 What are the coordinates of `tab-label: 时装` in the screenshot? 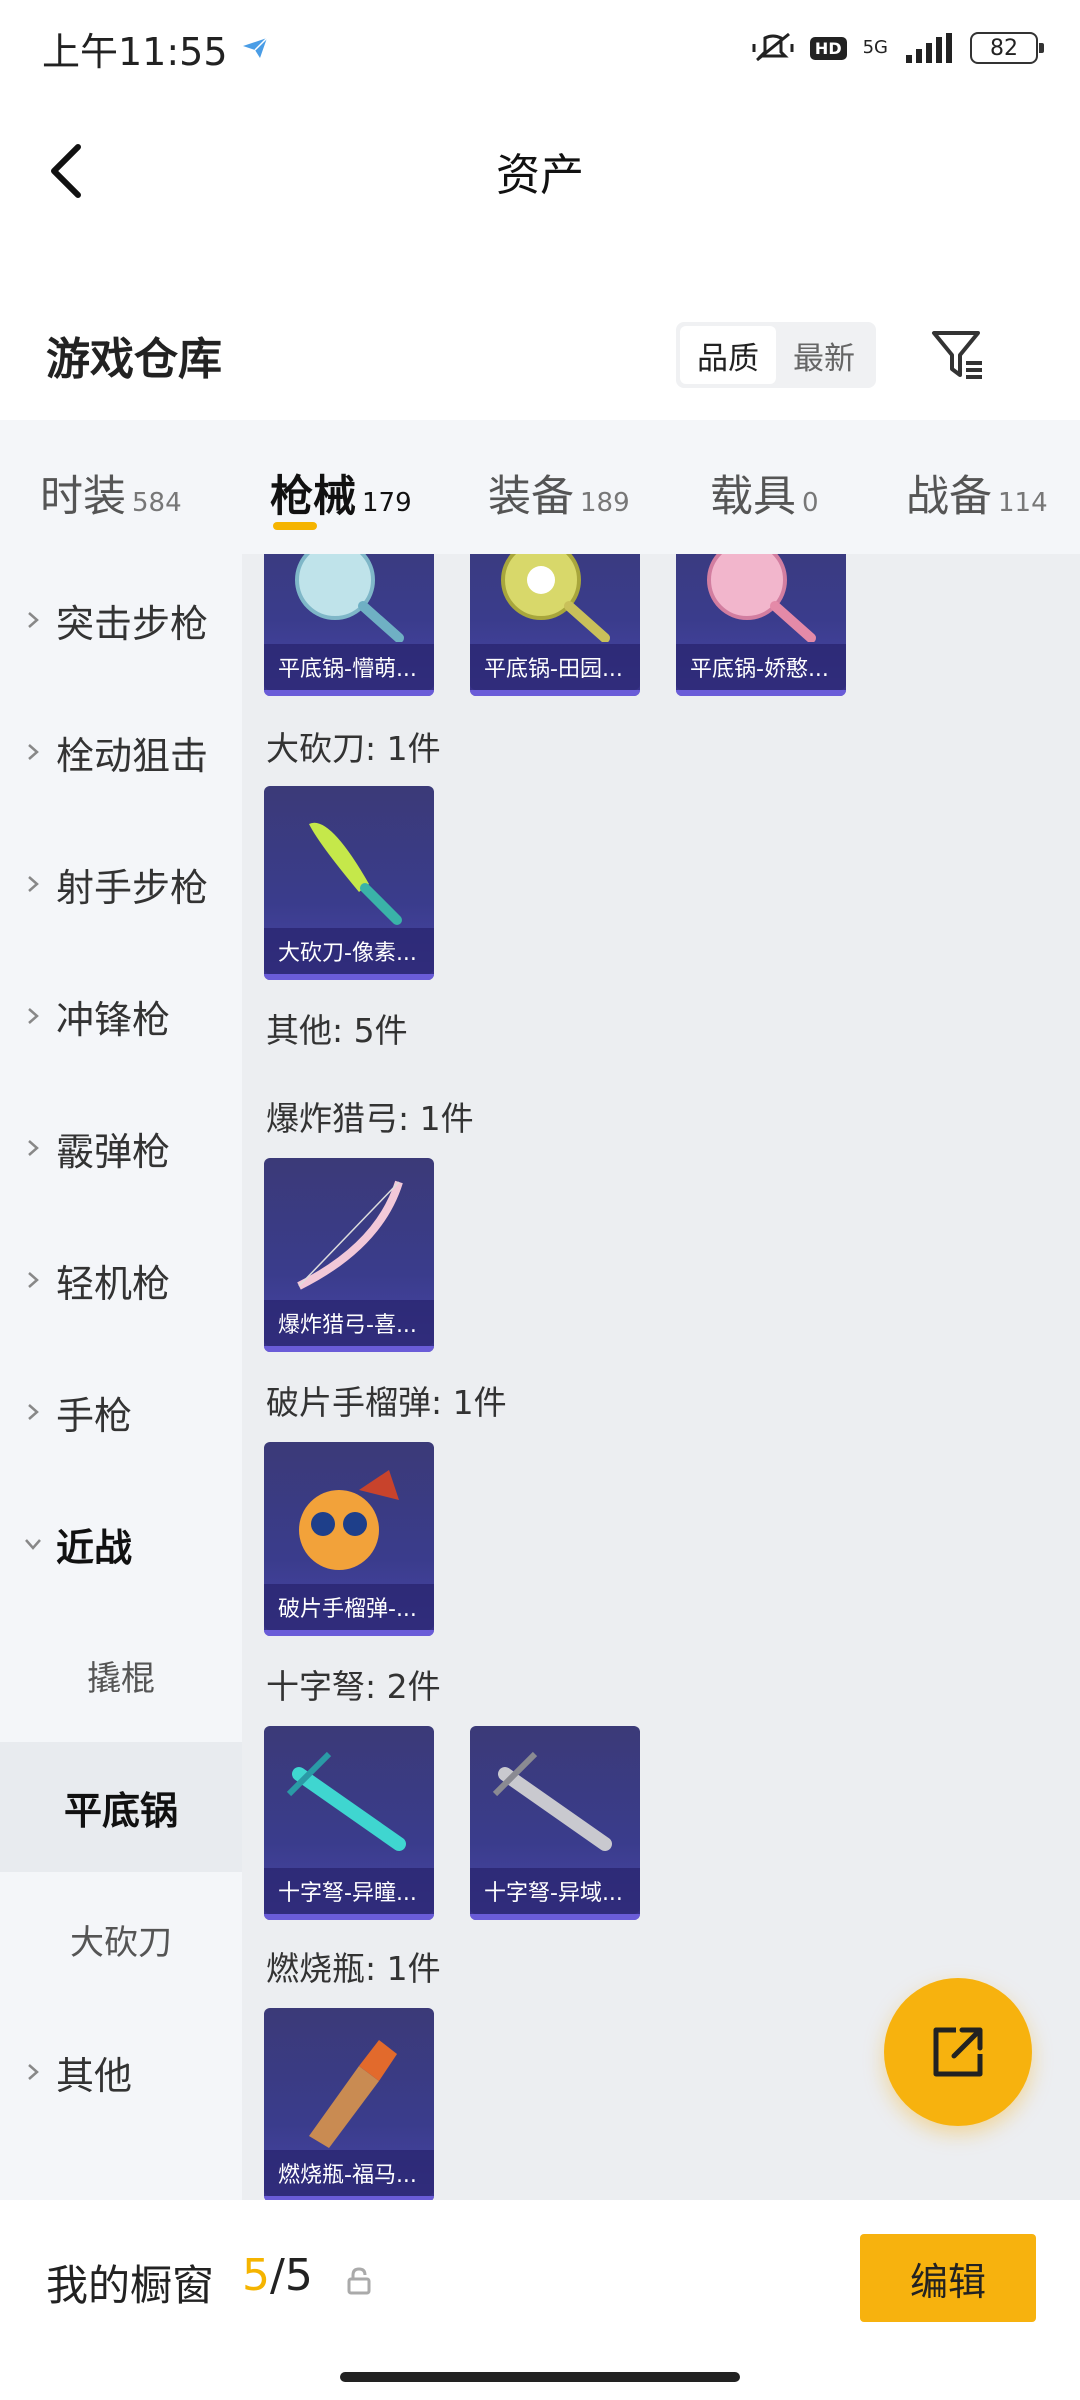 It's located at (83, 497).